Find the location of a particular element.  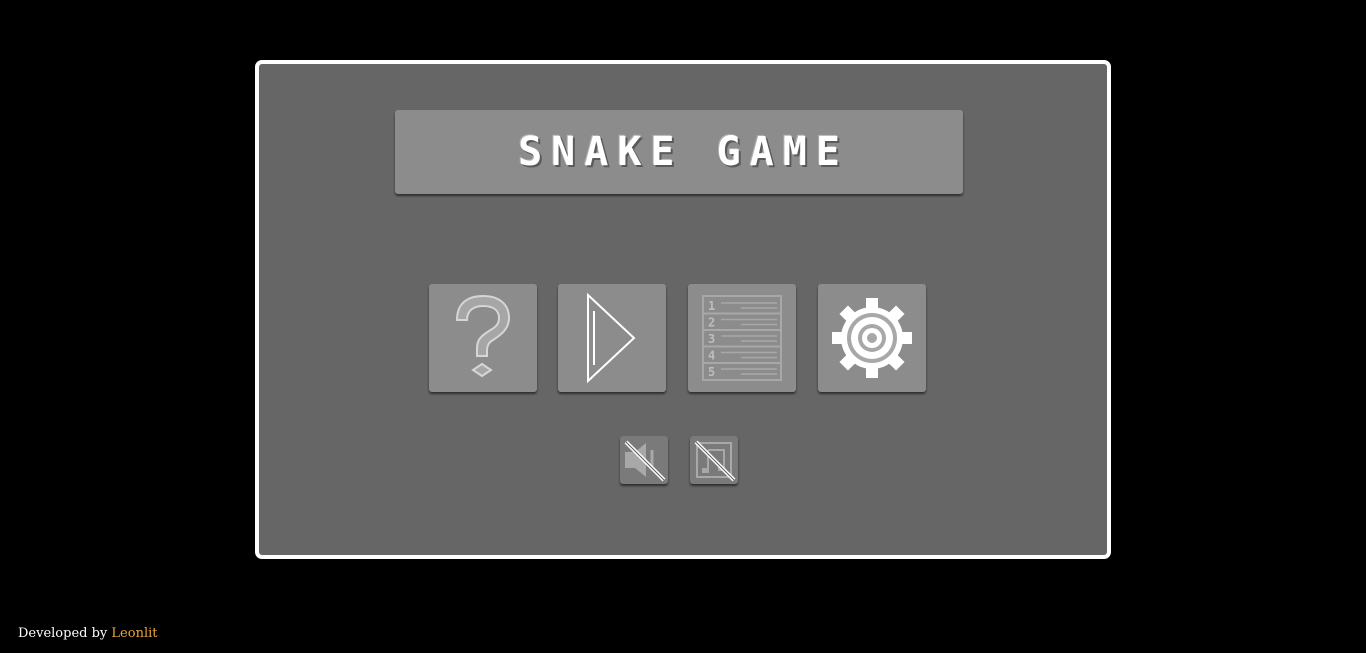

play-triangle-icon is located at coordinates (611, 338).